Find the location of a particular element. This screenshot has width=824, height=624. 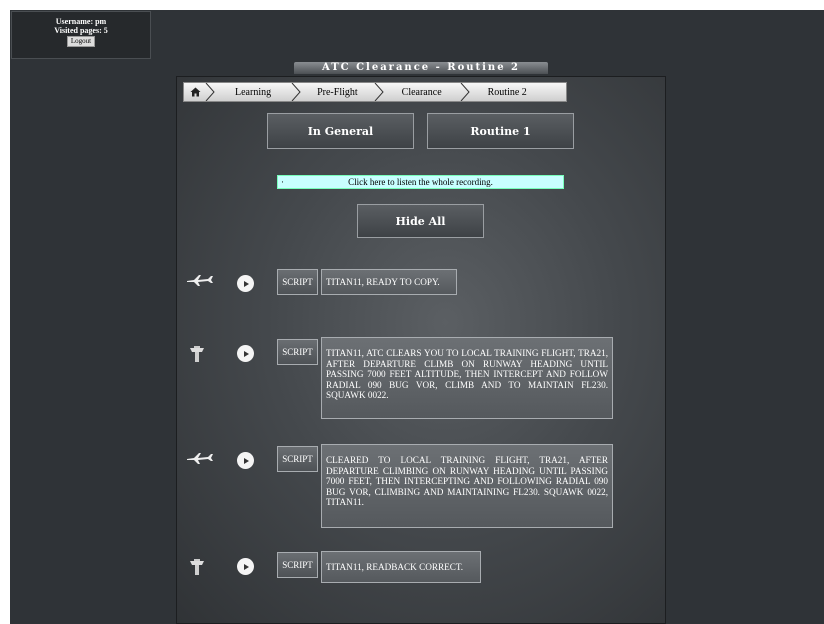

breadcrumb-item-clearance: Clearance is located at coordinates (422, 92).